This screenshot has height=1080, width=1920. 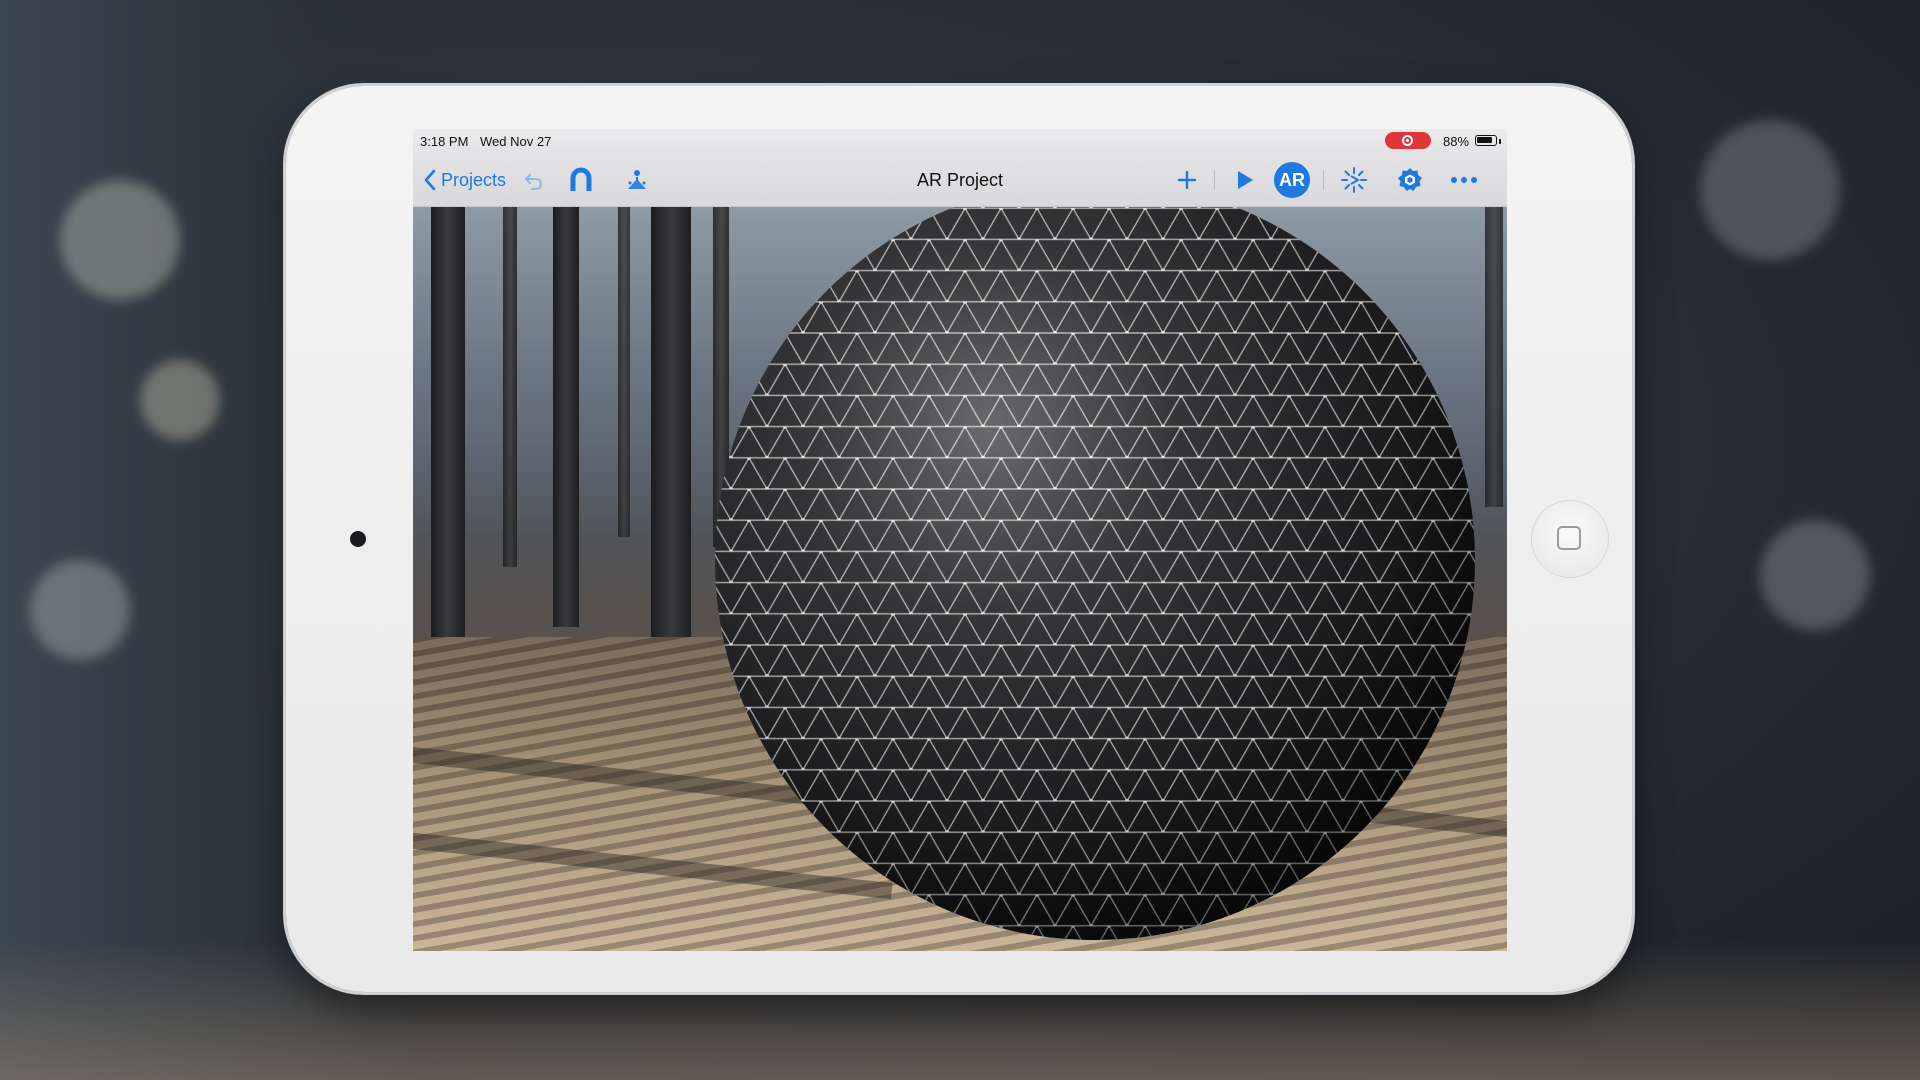 I want to click on settings-icon, so click(x=1410, y=179).